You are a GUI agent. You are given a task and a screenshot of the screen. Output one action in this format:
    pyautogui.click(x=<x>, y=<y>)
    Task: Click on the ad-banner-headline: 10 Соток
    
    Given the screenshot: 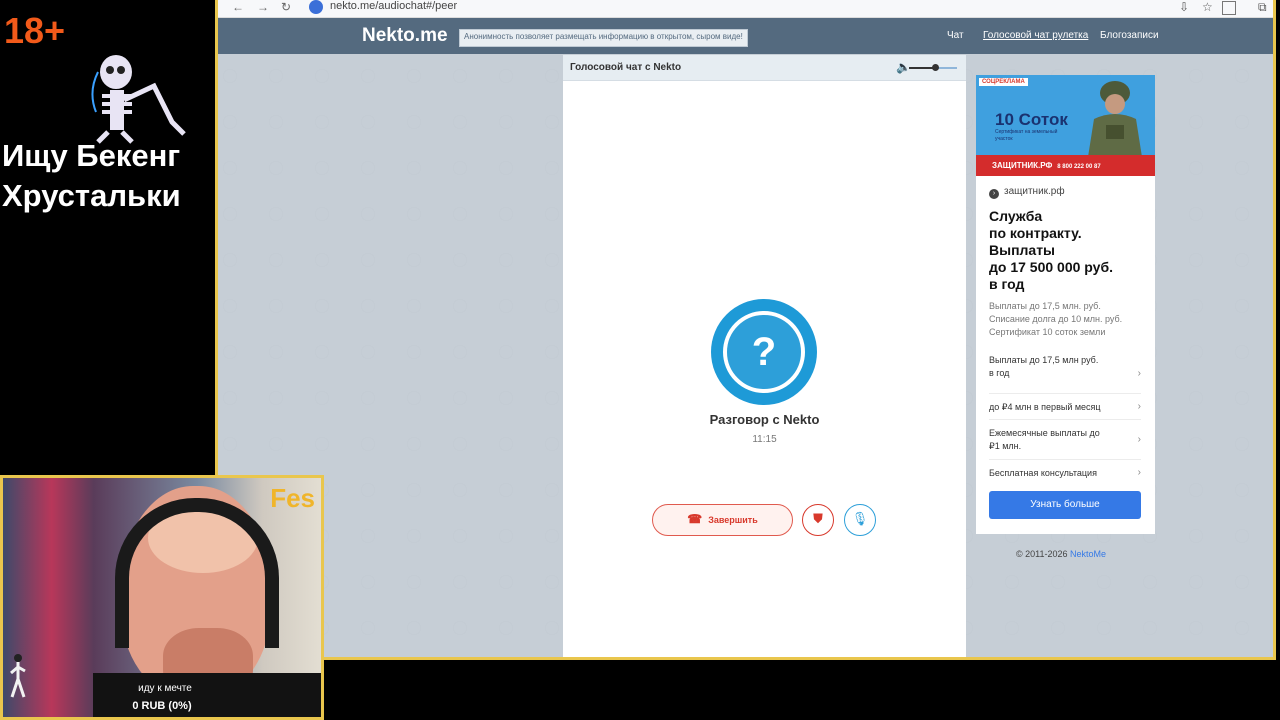 What is the action you would take?
    pyautogui.click(x=1031, y=119)
    